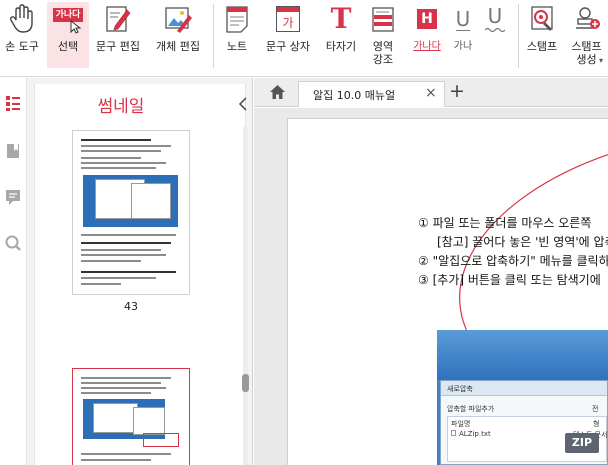 This screenshot has height=465, width=608. Describe the element at coordinates (213, 36) in the screenshot. I see `toolbar-divider` at that location.